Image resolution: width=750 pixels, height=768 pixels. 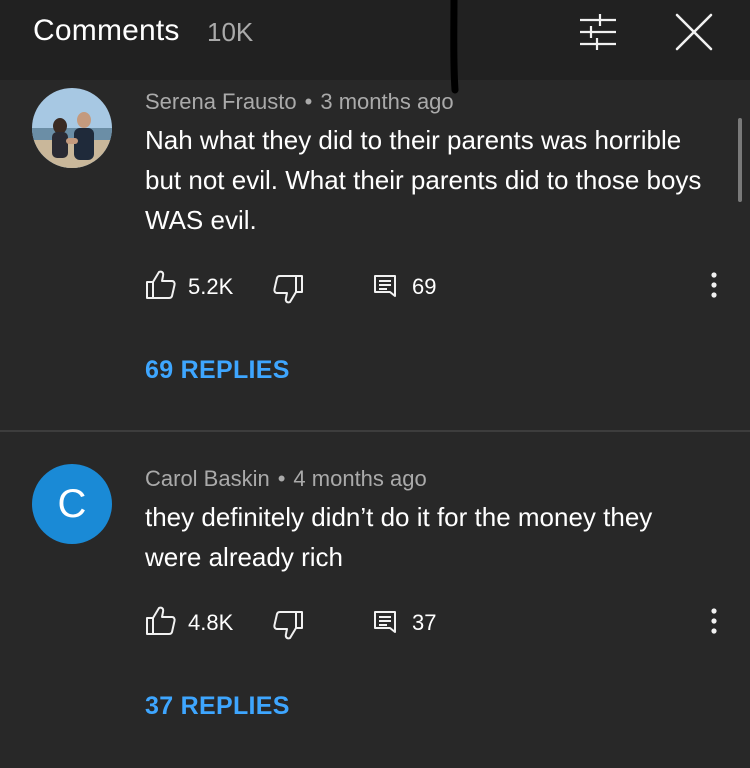 I want to click on avatar-photo, so click(x=72, y=128).